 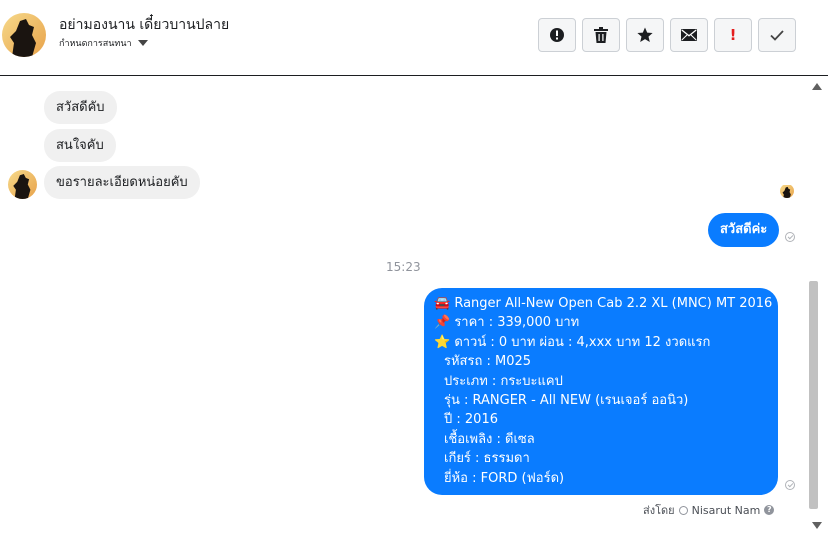 What do you see at coordinates (566, 401) in the screenshot?
I see `listing-line-model: รุ่น : RANGER - All NEW (เรนเจอร์ ออนิว)` at bounding box center [566, 401].